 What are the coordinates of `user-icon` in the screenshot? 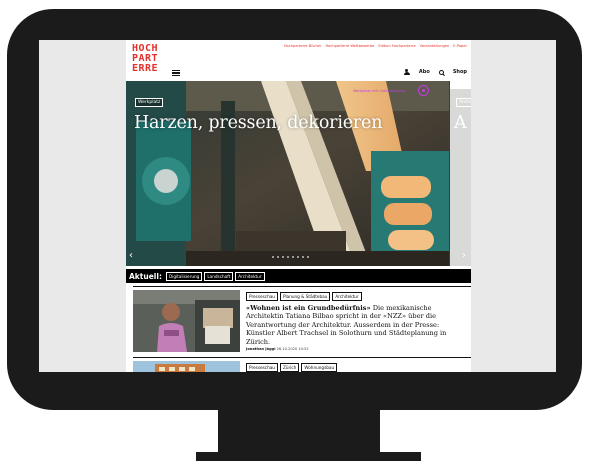 It's located at (406, 72).